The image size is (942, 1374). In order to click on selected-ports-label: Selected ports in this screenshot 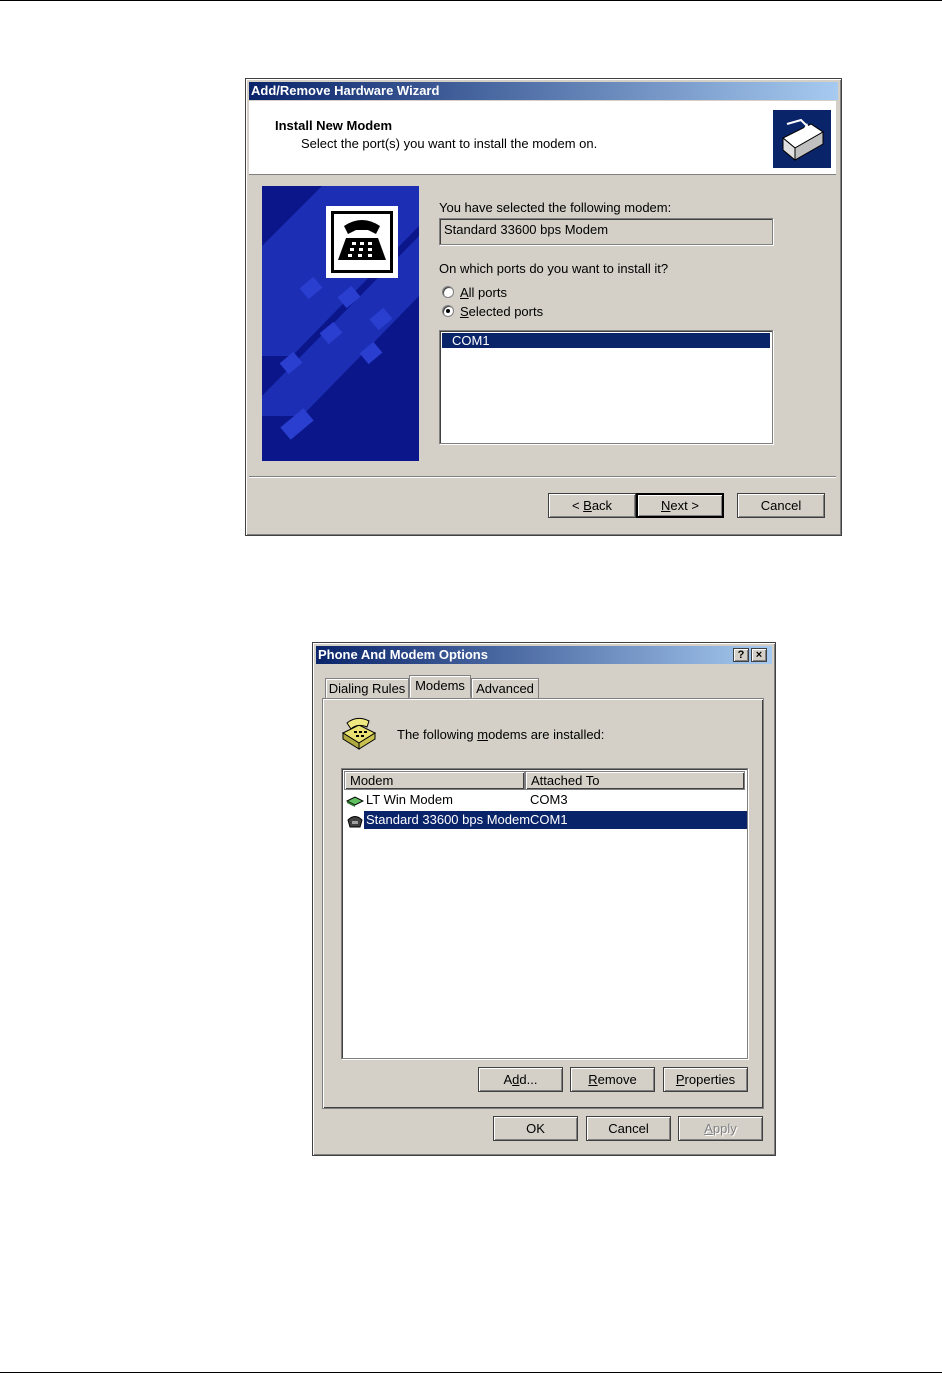, I will do `click(501, 311)`.